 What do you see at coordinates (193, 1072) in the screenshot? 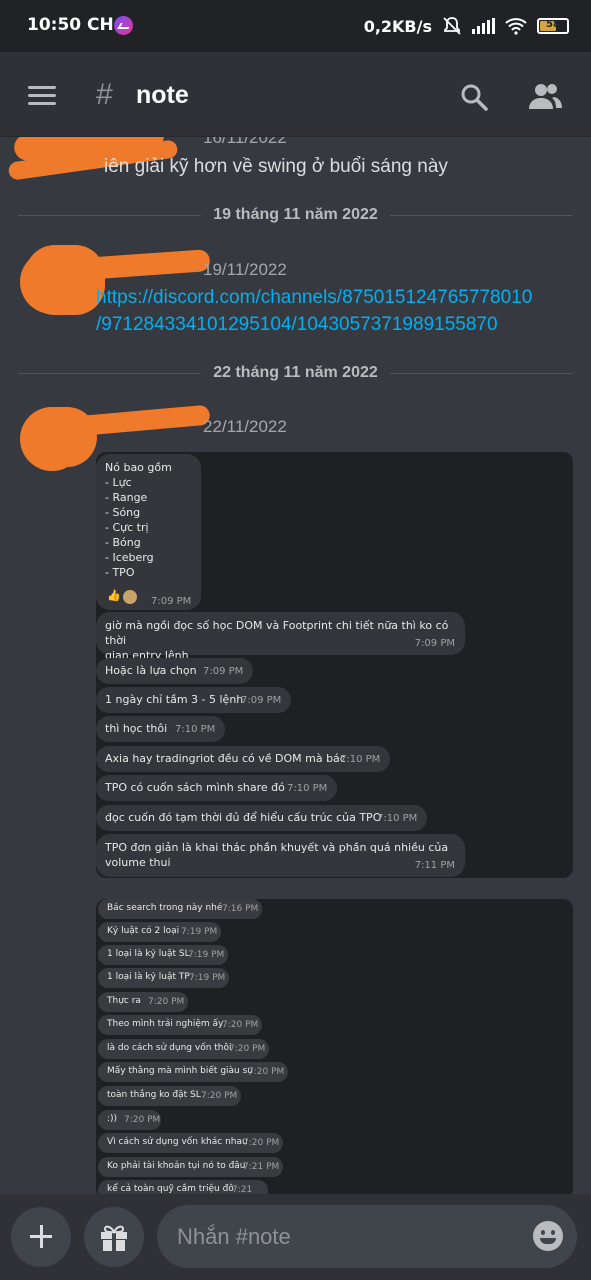
I see `chat-bubble: Mấy thằng mà mình biết giàu sụ 7:20 PM` at bounding box center [193, 1072].